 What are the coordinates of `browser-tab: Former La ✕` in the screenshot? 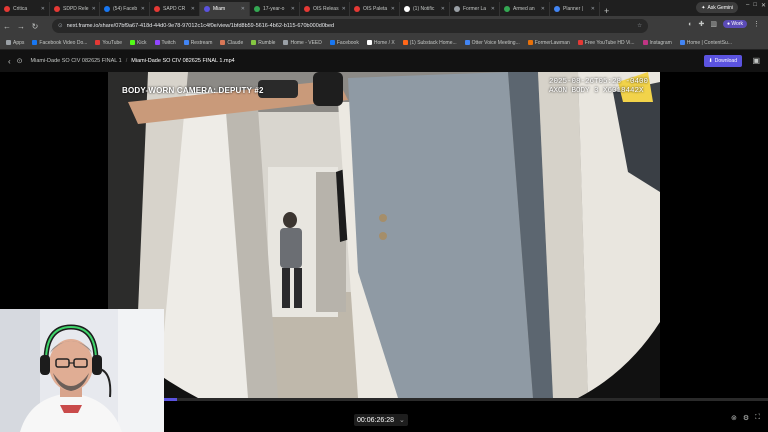 It's located at (475, 9).